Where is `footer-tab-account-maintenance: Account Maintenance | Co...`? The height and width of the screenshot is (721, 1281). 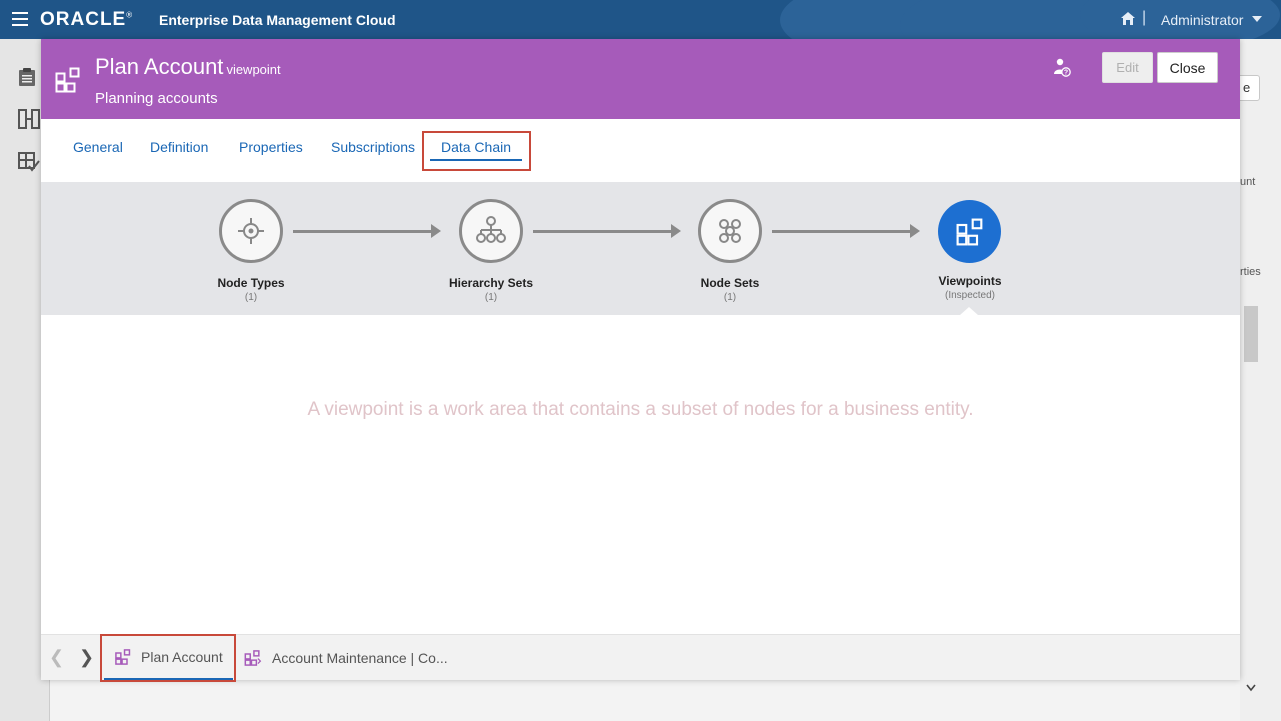
footer-tab-account-maintenance: Account Maintenance | Co... is located at coordinates (346, 658).